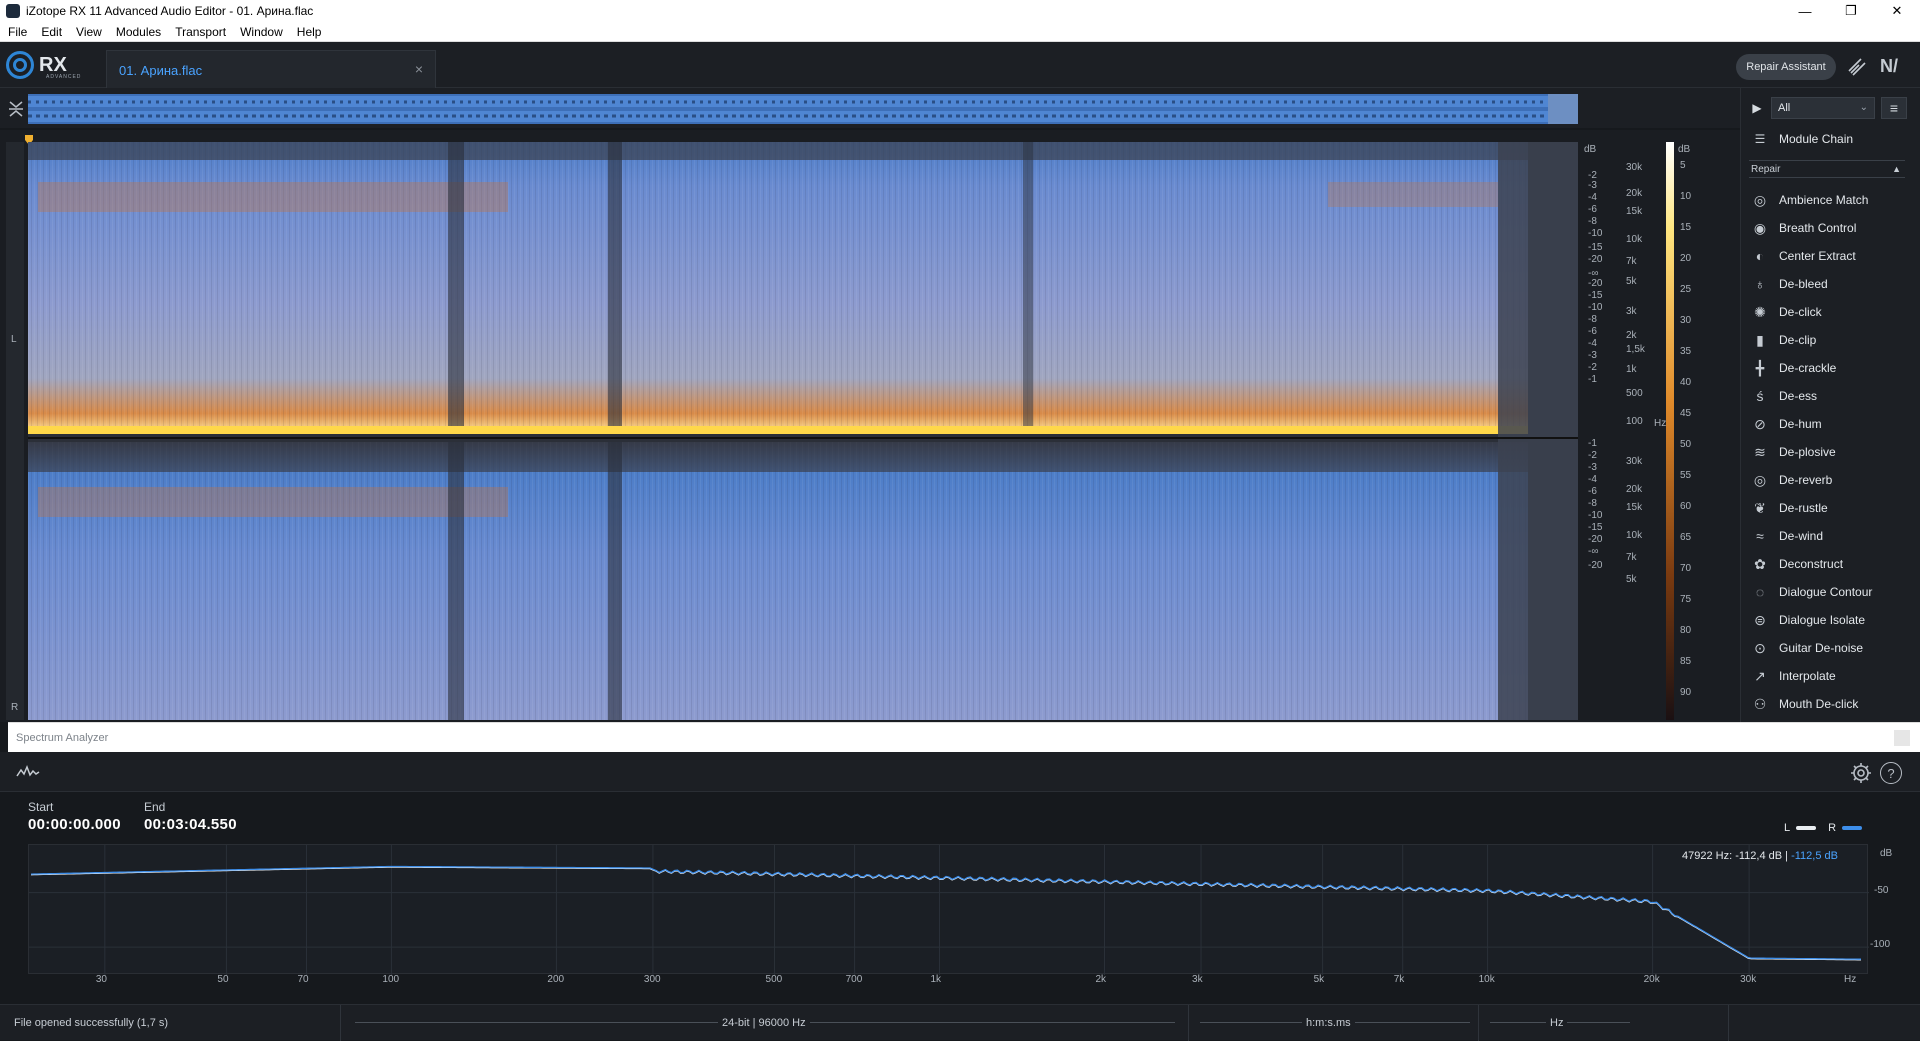  I want to click on spectrum-line-left, so click(945, 913).